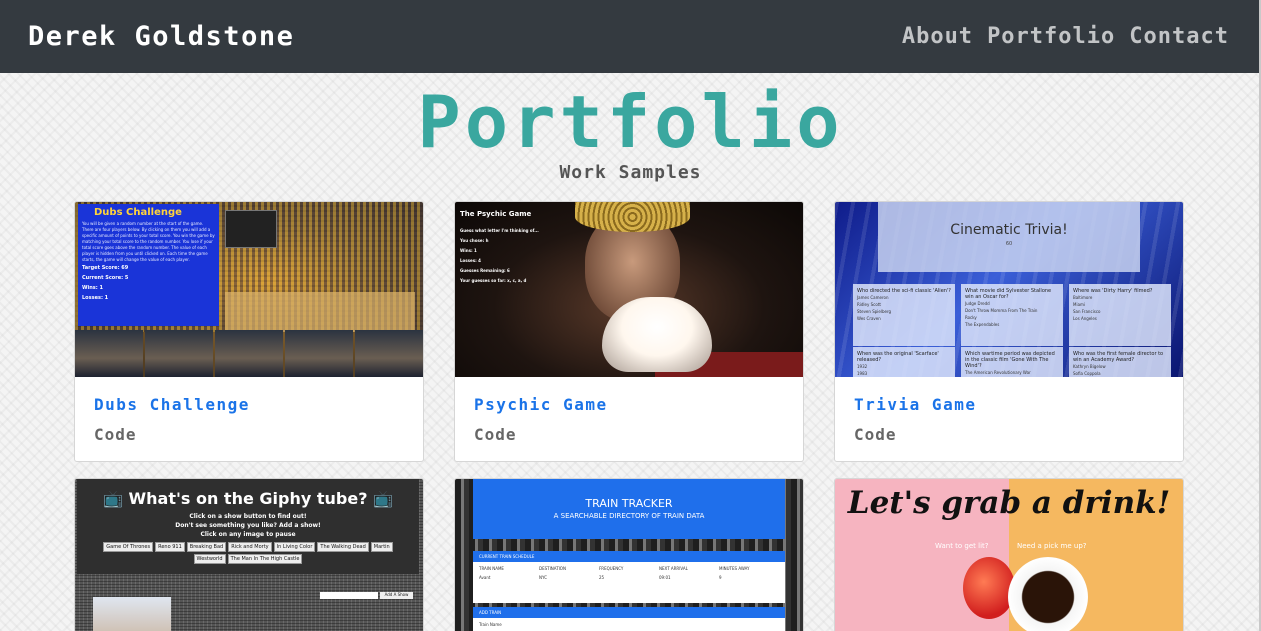 The image size is (1261, 631). Describe the element at coordinates (493, 280) in the screenshot. I see `psychic-line: Your guesses so far: x, c, a, d` at that location.